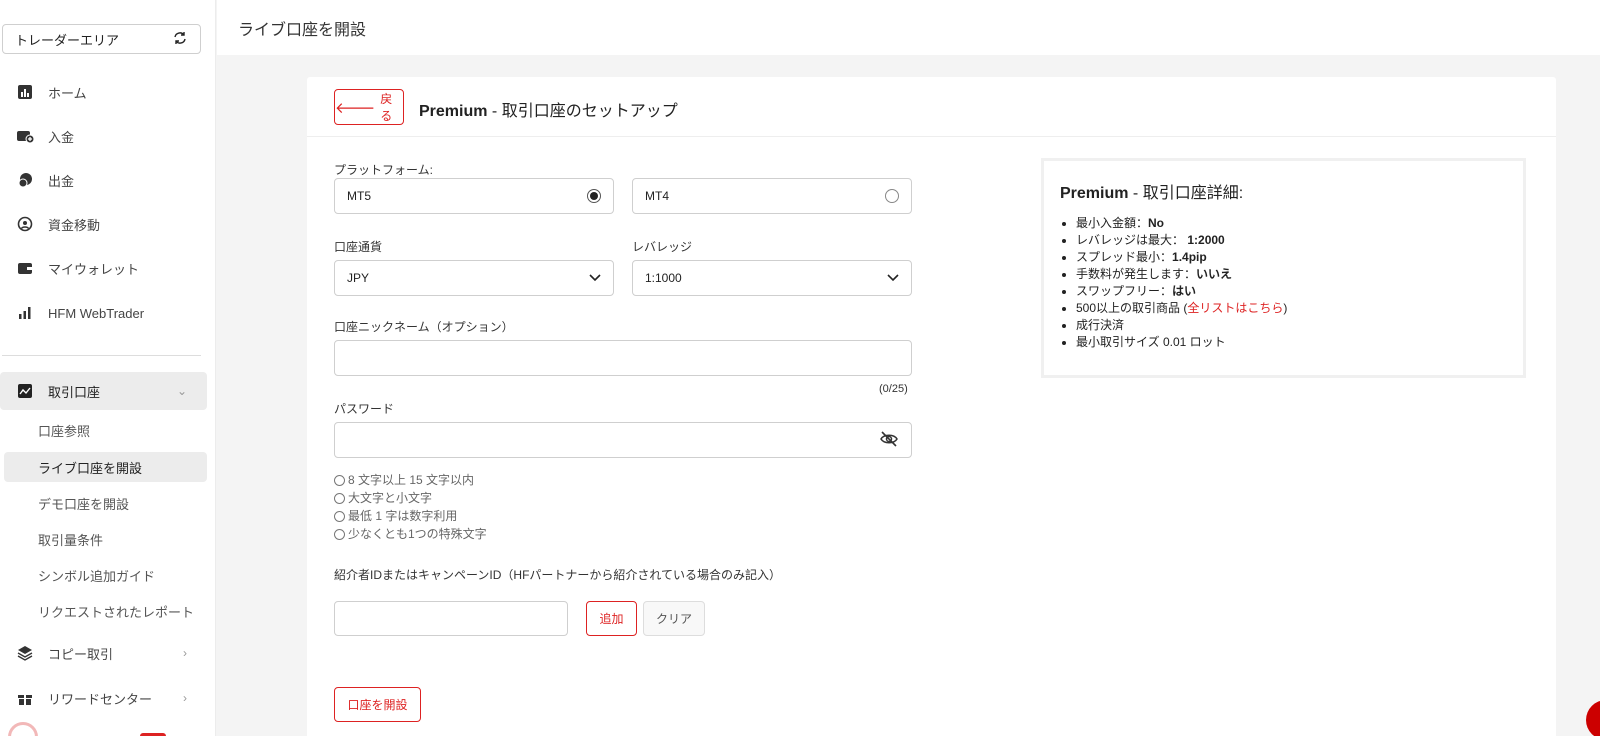 Image resolution: width=1600 pixels, height=736 pixels. What do you see at coordinates (97, 576) in the screenshot?
I see `sidebar-subitem-label: シンボル追加ガイド` at bounding box center [97, 576].